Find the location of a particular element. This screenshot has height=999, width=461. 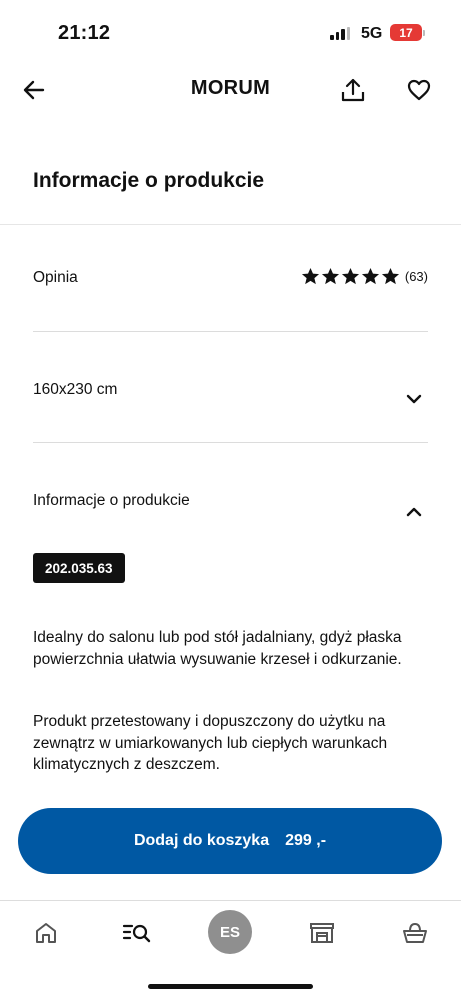

search-icon is located at coordinates (136, 933).